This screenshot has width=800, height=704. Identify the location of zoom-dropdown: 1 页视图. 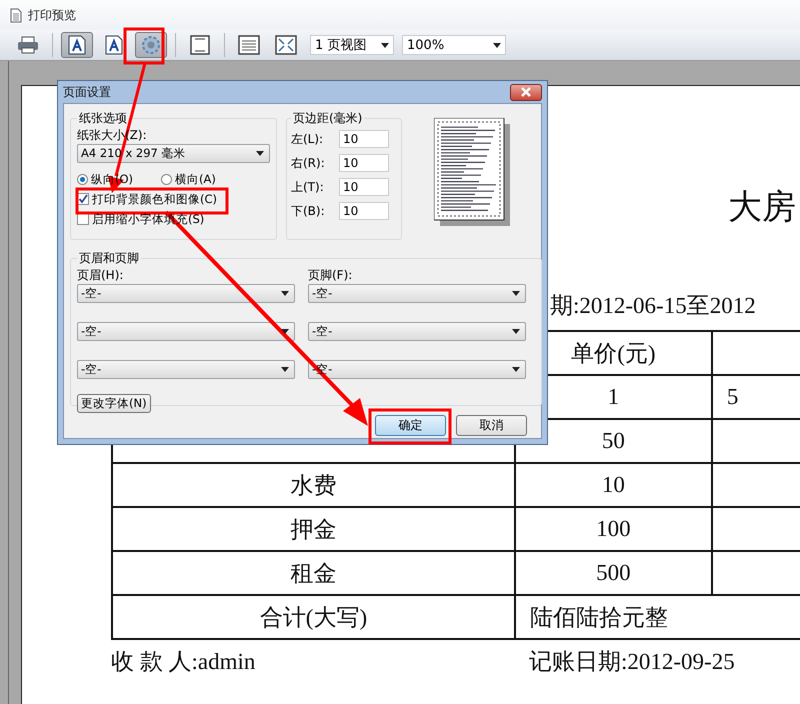
(352, 45).